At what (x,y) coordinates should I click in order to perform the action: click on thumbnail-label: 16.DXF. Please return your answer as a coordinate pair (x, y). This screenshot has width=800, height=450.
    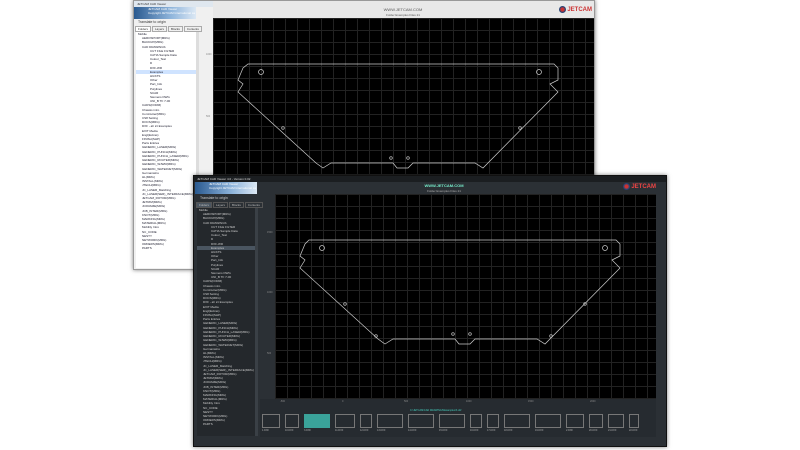
    Looking at the image, I should click on (474, 430).